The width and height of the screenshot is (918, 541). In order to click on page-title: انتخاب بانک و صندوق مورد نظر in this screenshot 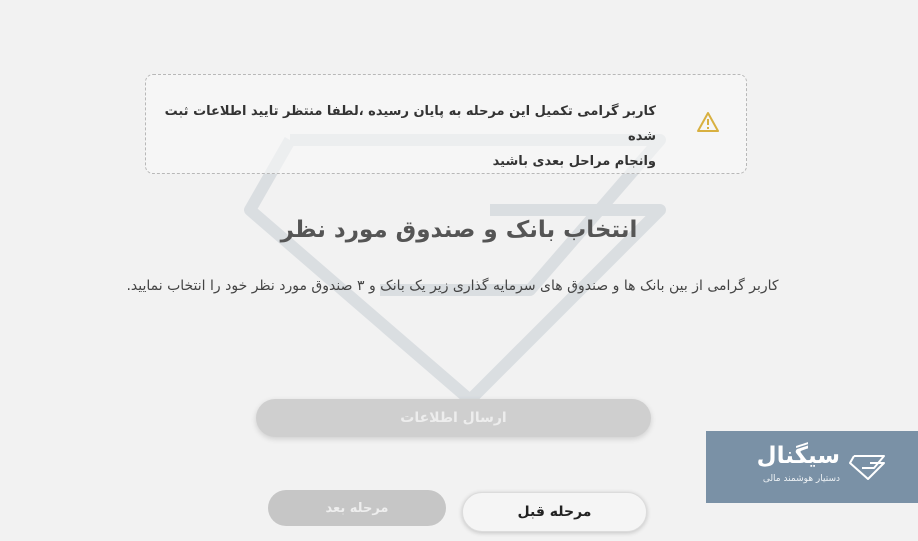, I will do `click(459, 230)`.